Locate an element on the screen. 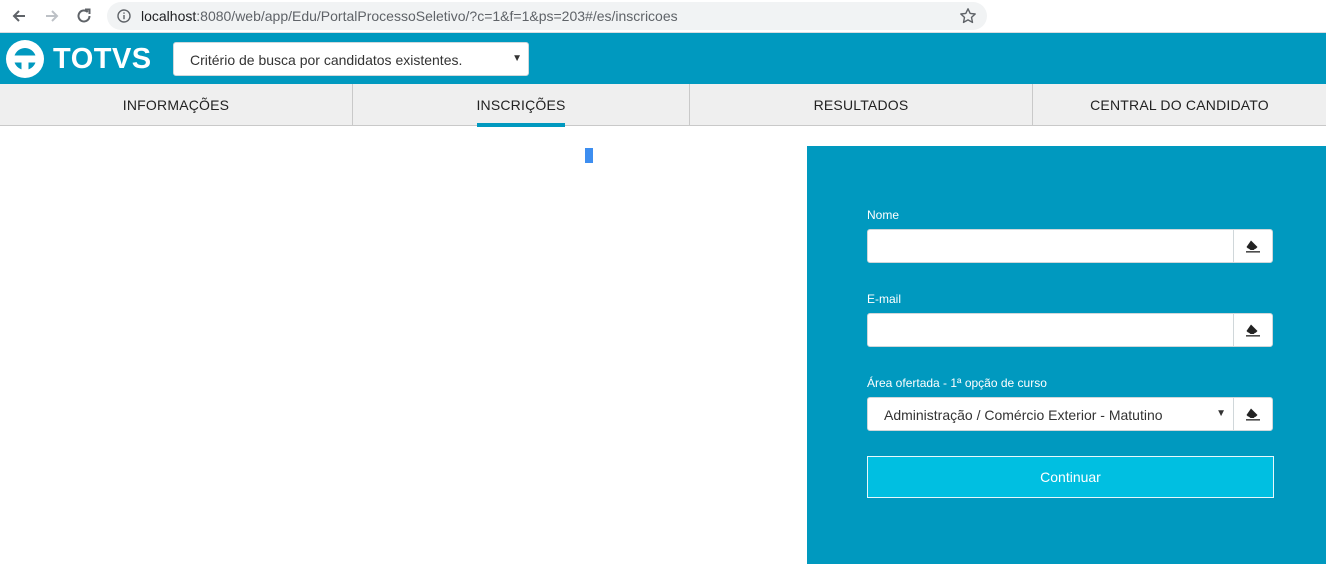 The image size is (1326, 564). active-tab-indicator is located at coordinates (521, 125).